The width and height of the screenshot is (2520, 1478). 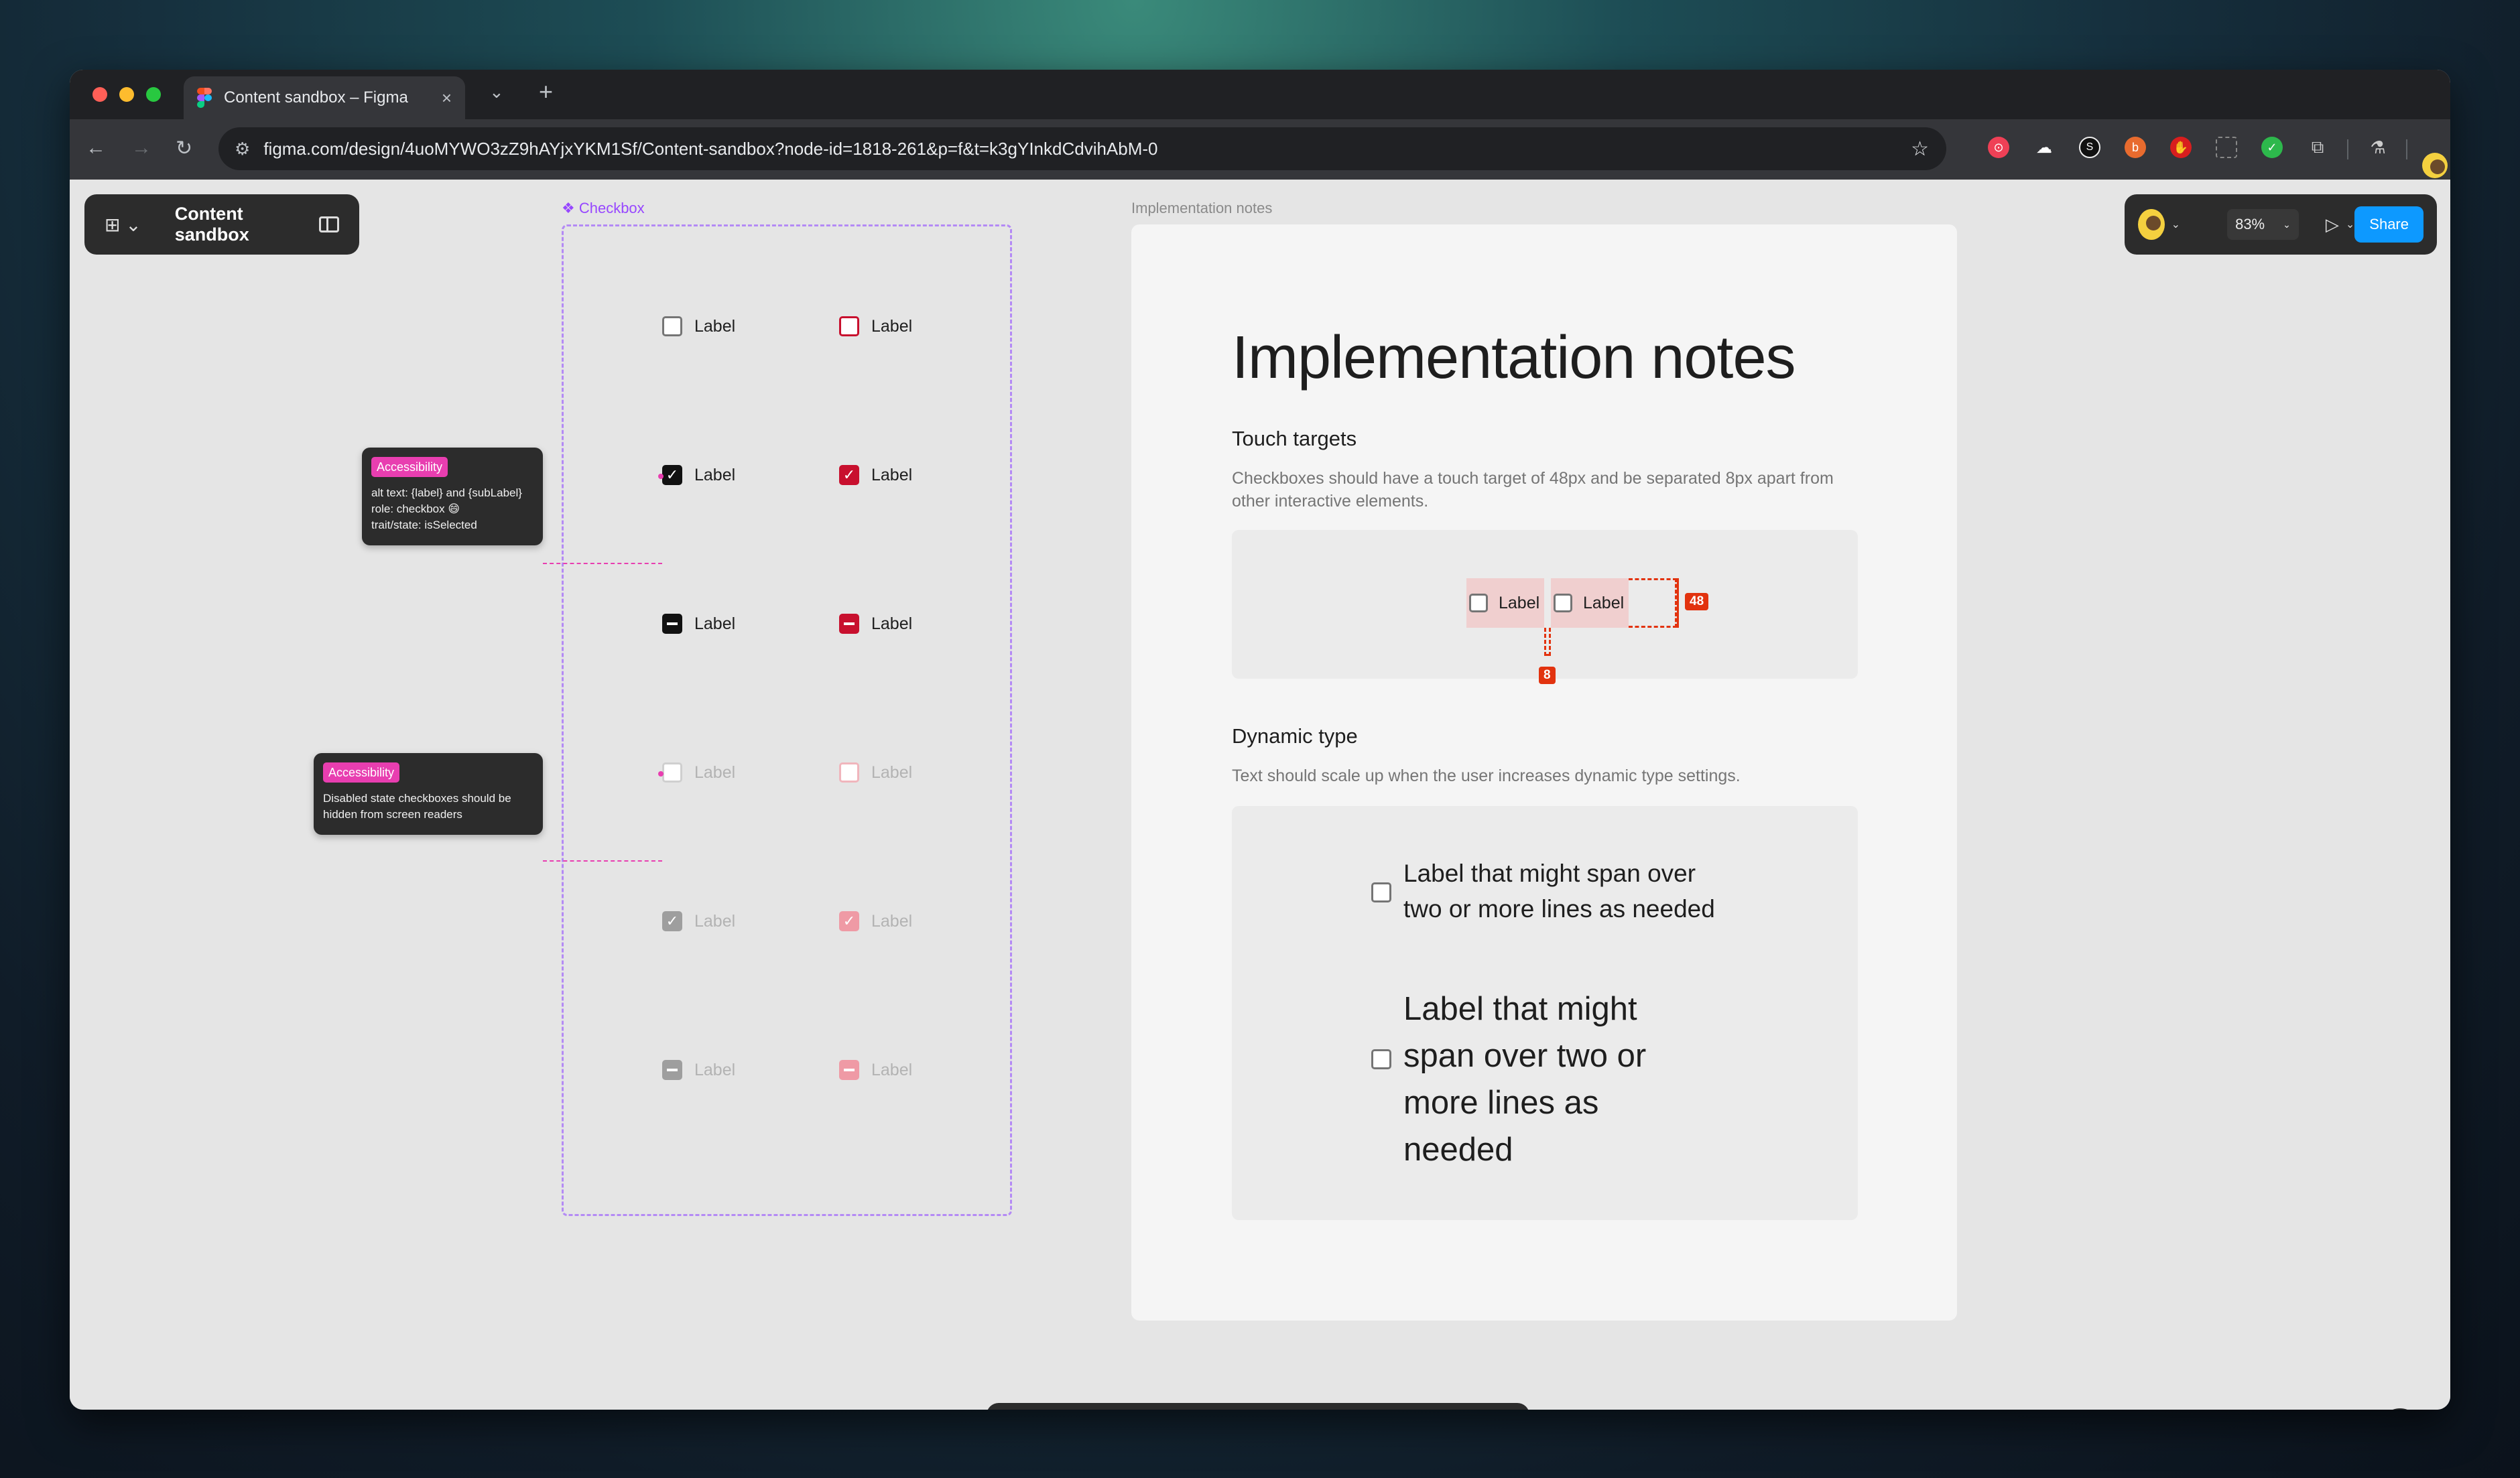 What do you see at coordinates (409, 467) in the screenshot?
I see `a11y-badge: Accessibility` at bounding box center [409, 467].